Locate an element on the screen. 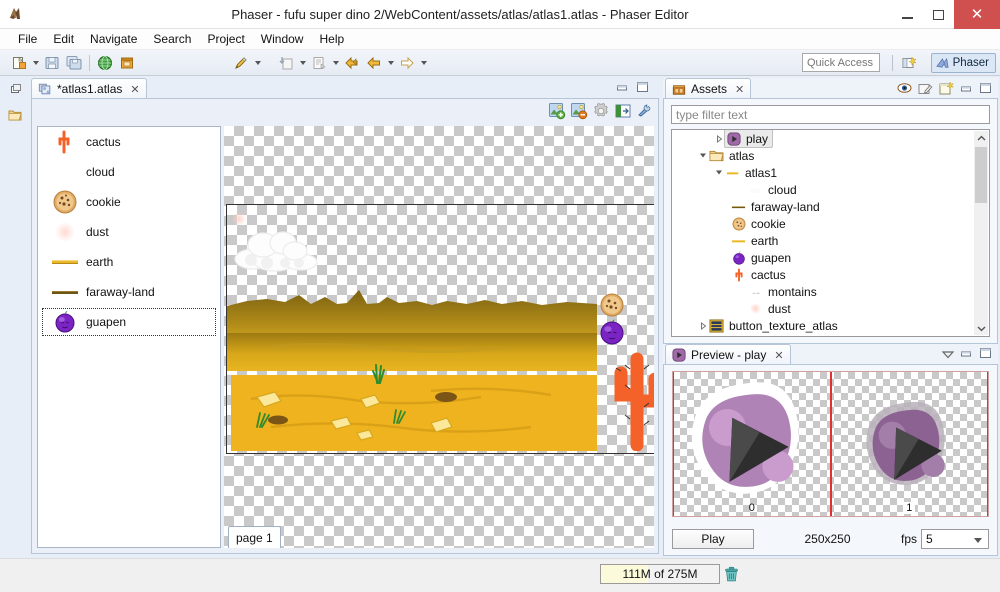 This screenshot has width=1000, height=592. show-preview-icon is located at coordinates (904, 89).